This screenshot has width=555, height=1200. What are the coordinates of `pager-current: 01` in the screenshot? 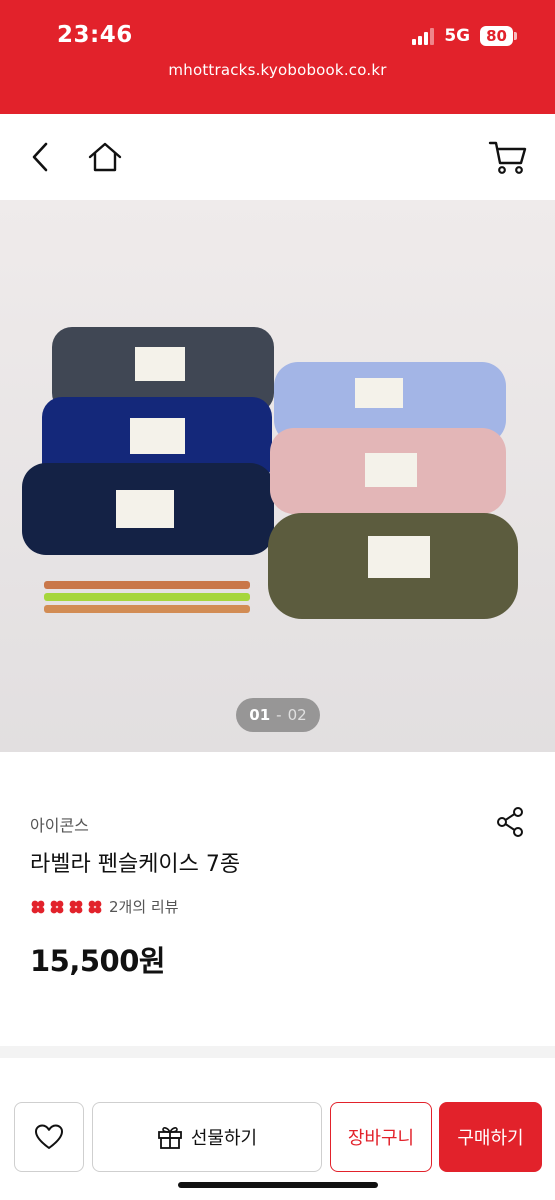 It's located at (260, 715).